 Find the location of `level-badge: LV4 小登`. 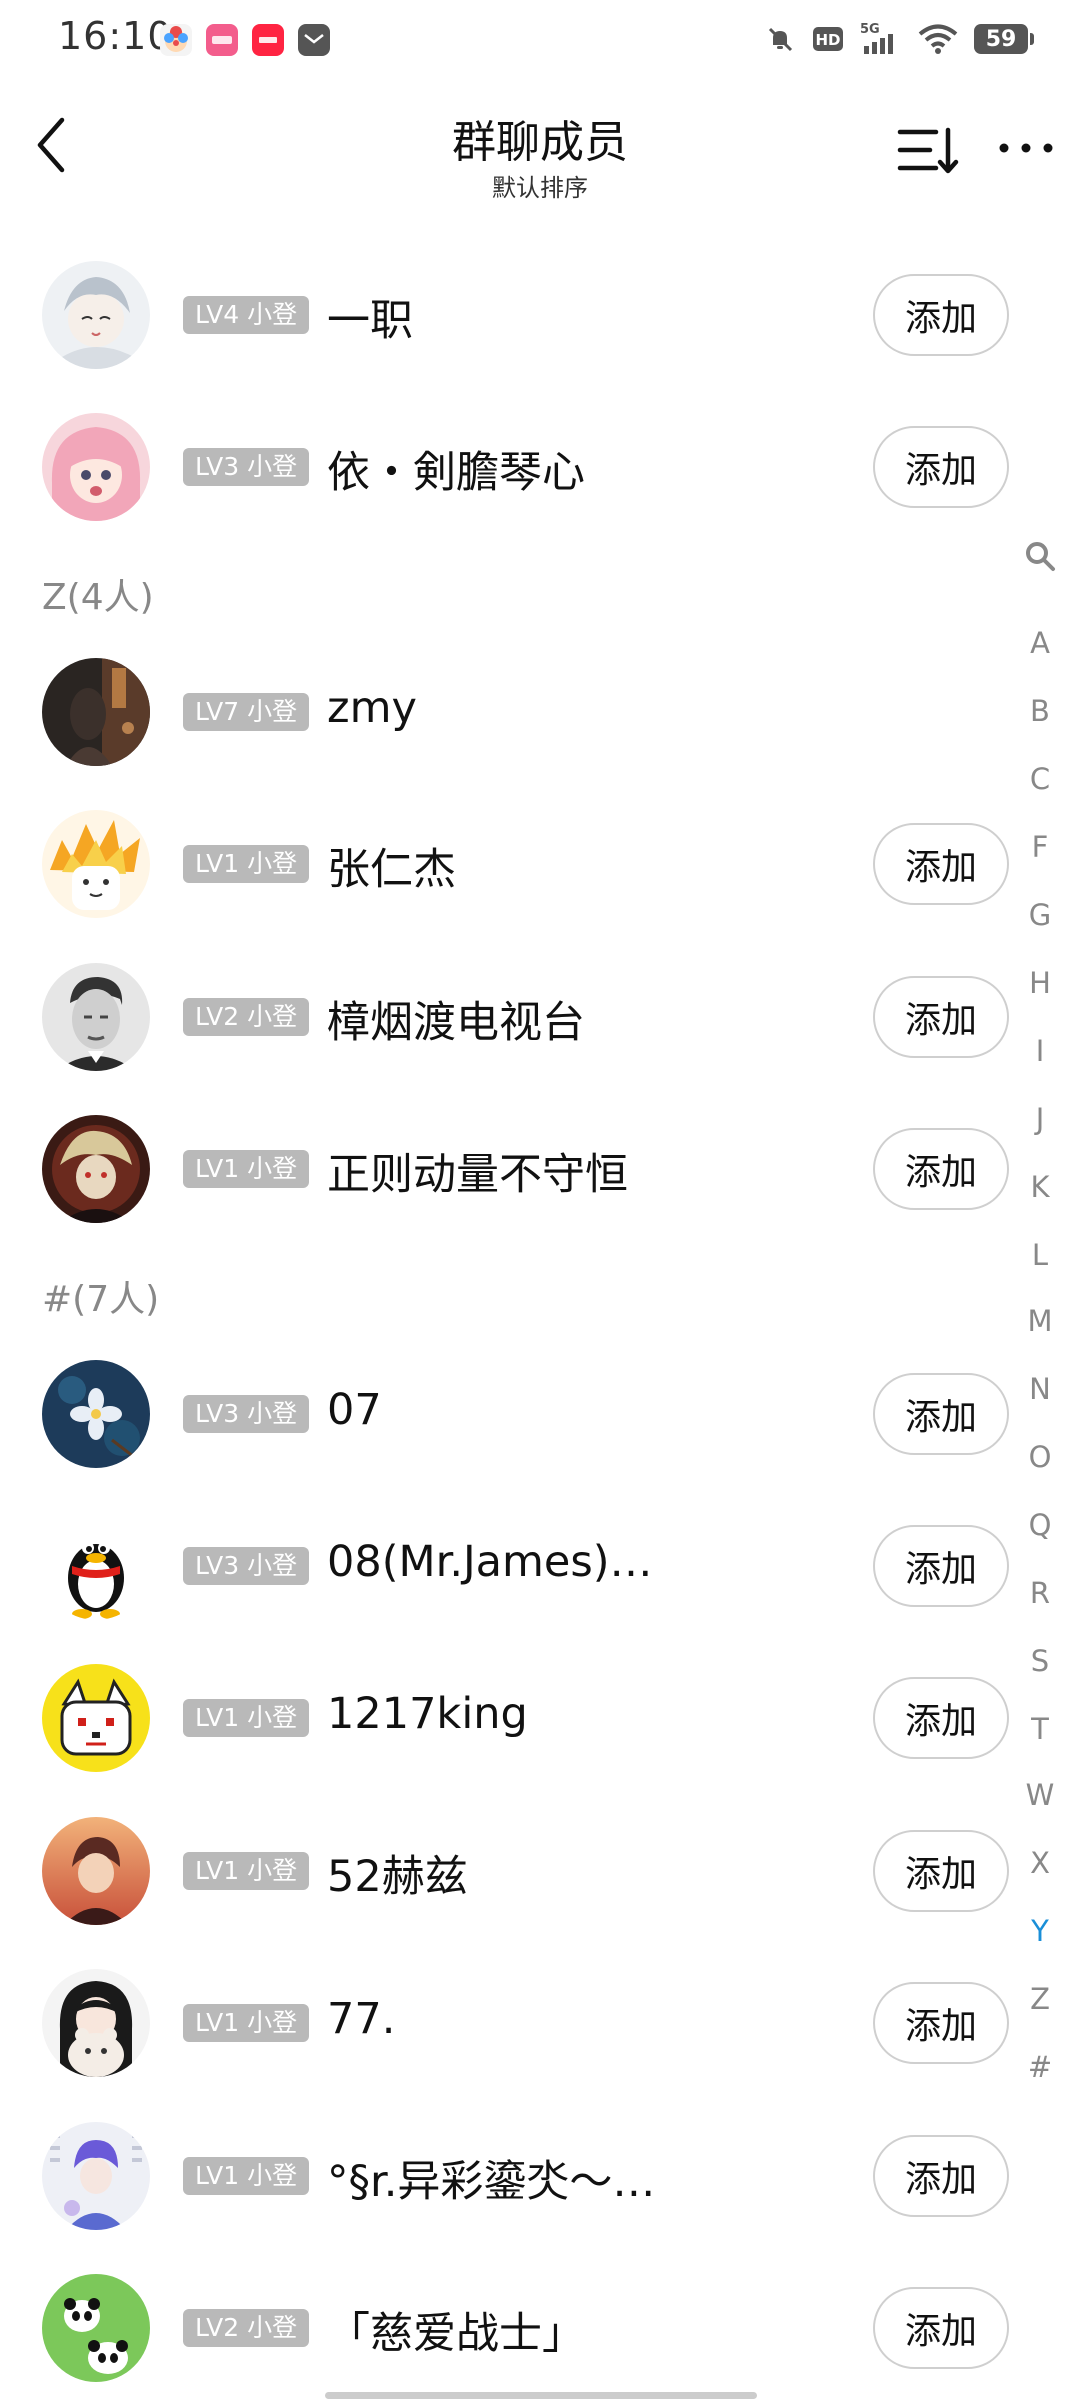

level-badge: LV4 小登 is located at coordinates (246, 315).